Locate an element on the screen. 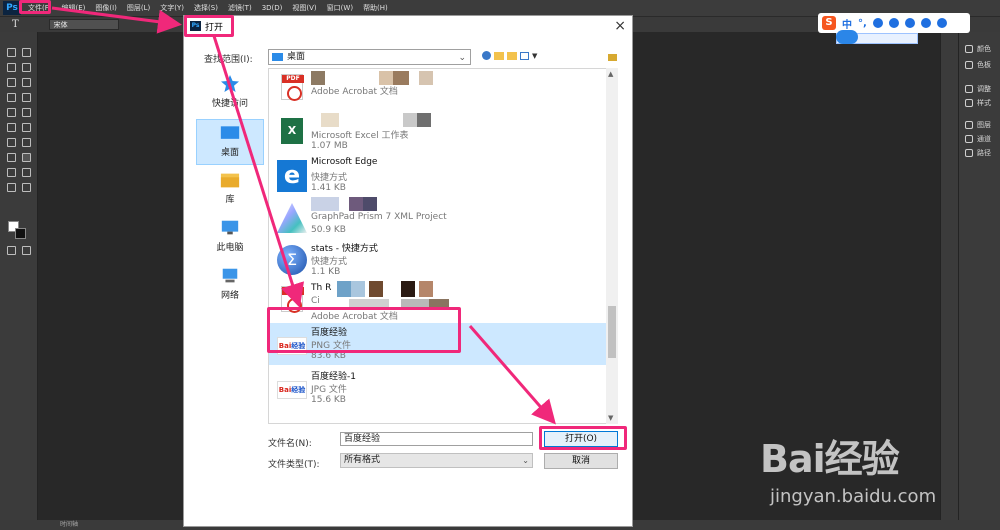 Image resolution: width=1000 pixels, height=530 pixels. arrow-to-open is located at coordinates (512, 375).